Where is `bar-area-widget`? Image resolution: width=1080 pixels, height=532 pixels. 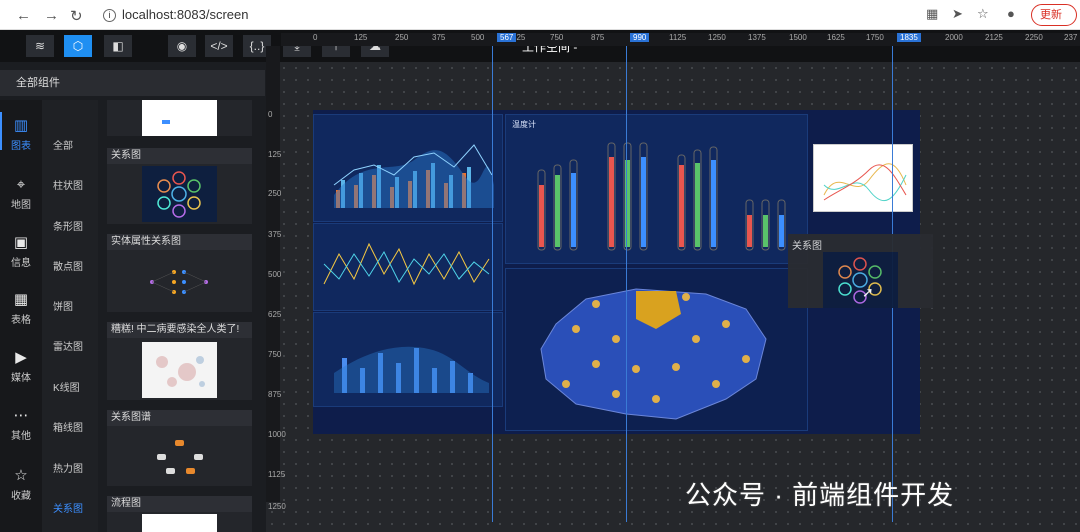
bar-area-widget is located at coordinates (408, 359).